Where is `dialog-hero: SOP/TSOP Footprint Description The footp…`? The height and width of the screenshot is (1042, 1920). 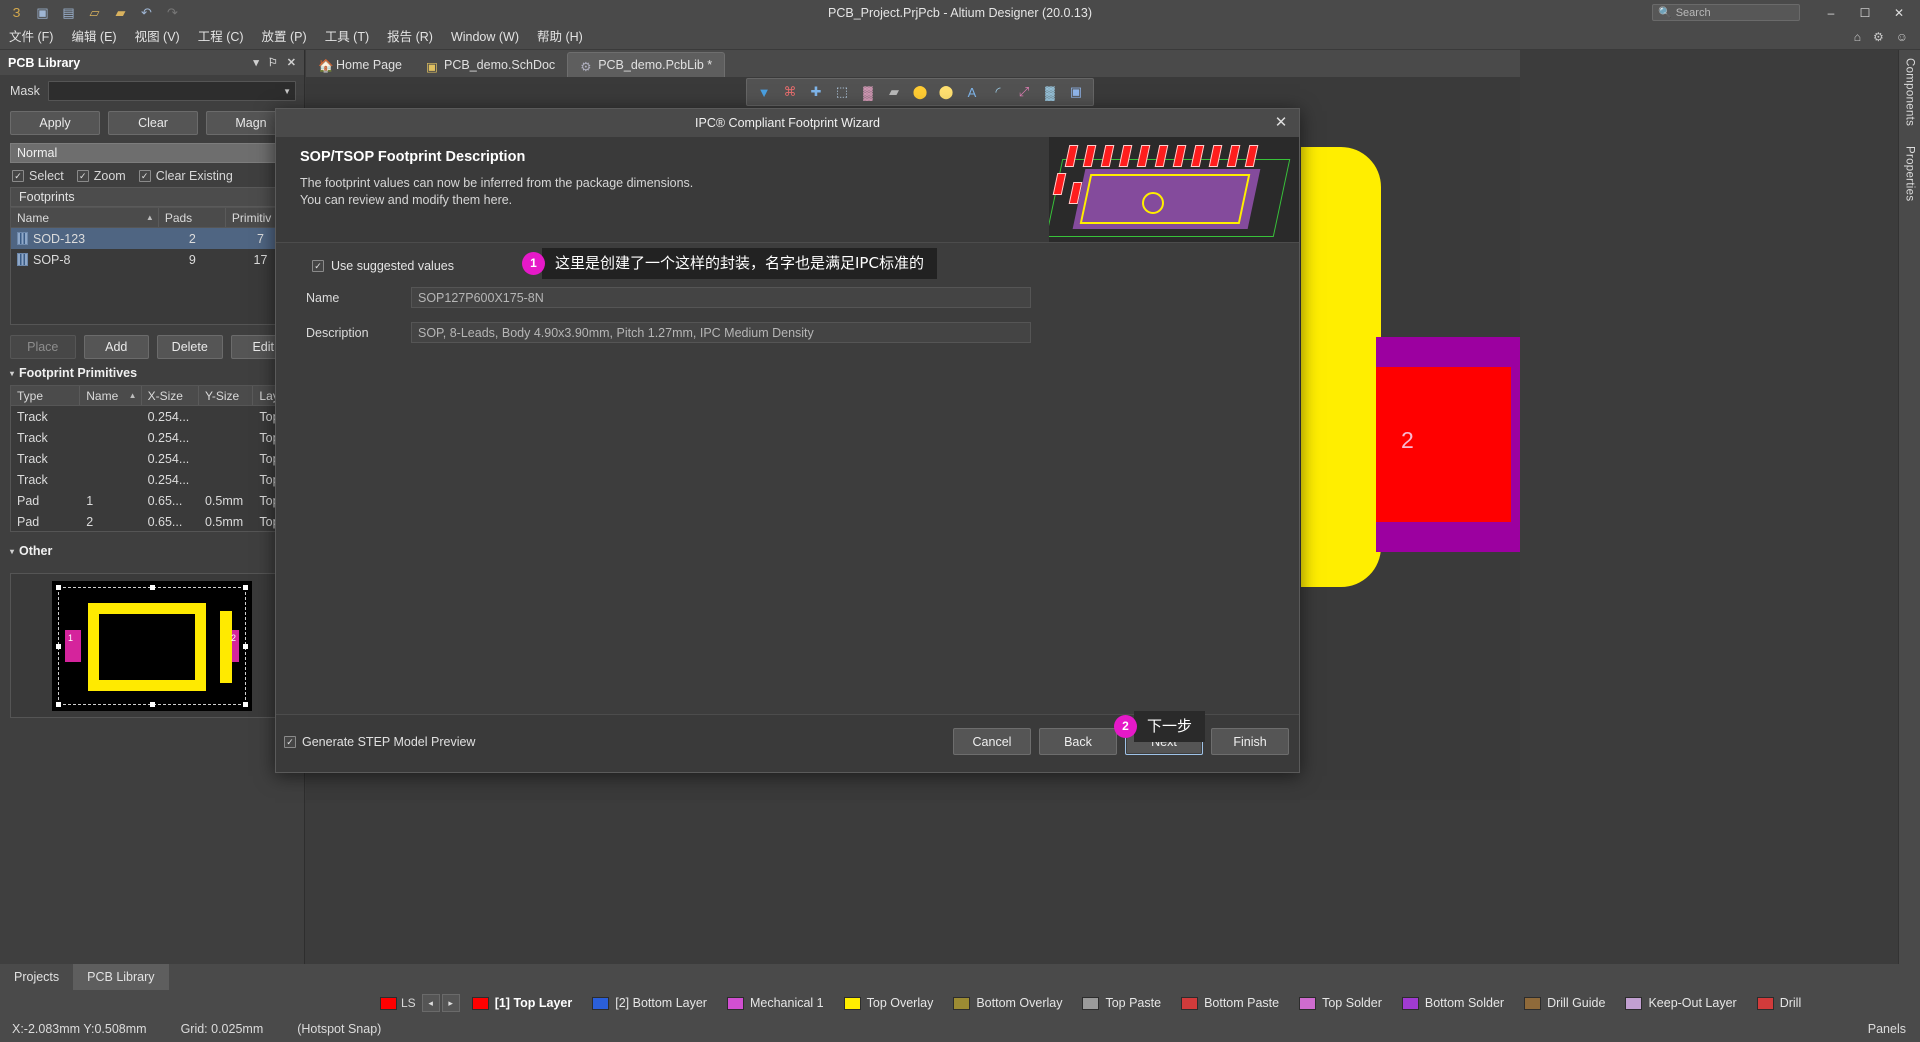
dialog-hero: SOP/TSOP Footprint Description The footp… is located at coordinates (787, 189).